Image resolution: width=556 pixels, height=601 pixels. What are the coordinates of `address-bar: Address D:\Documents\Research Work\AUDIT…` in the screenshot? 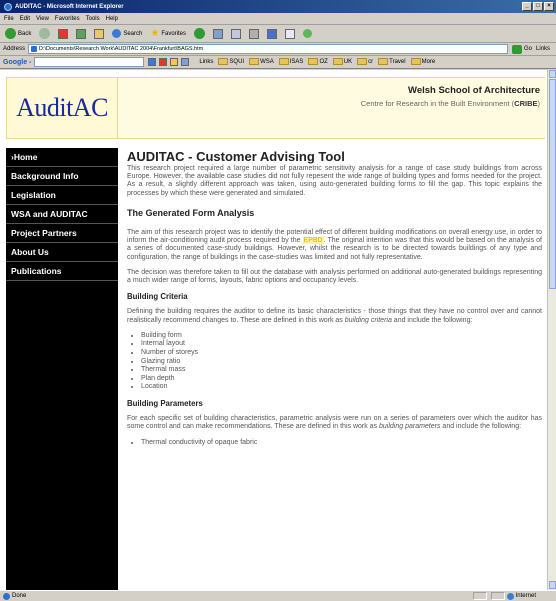 It's located at (278, 49).